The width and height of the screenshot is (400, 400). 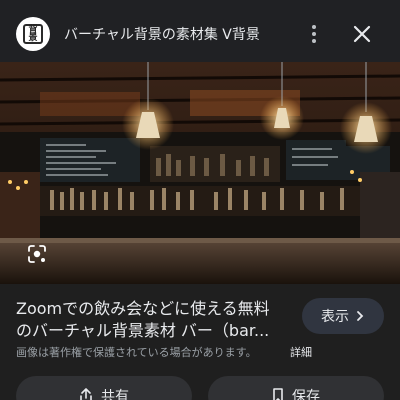 I want to click on bookmark-icon, so click(x=278, y=394).